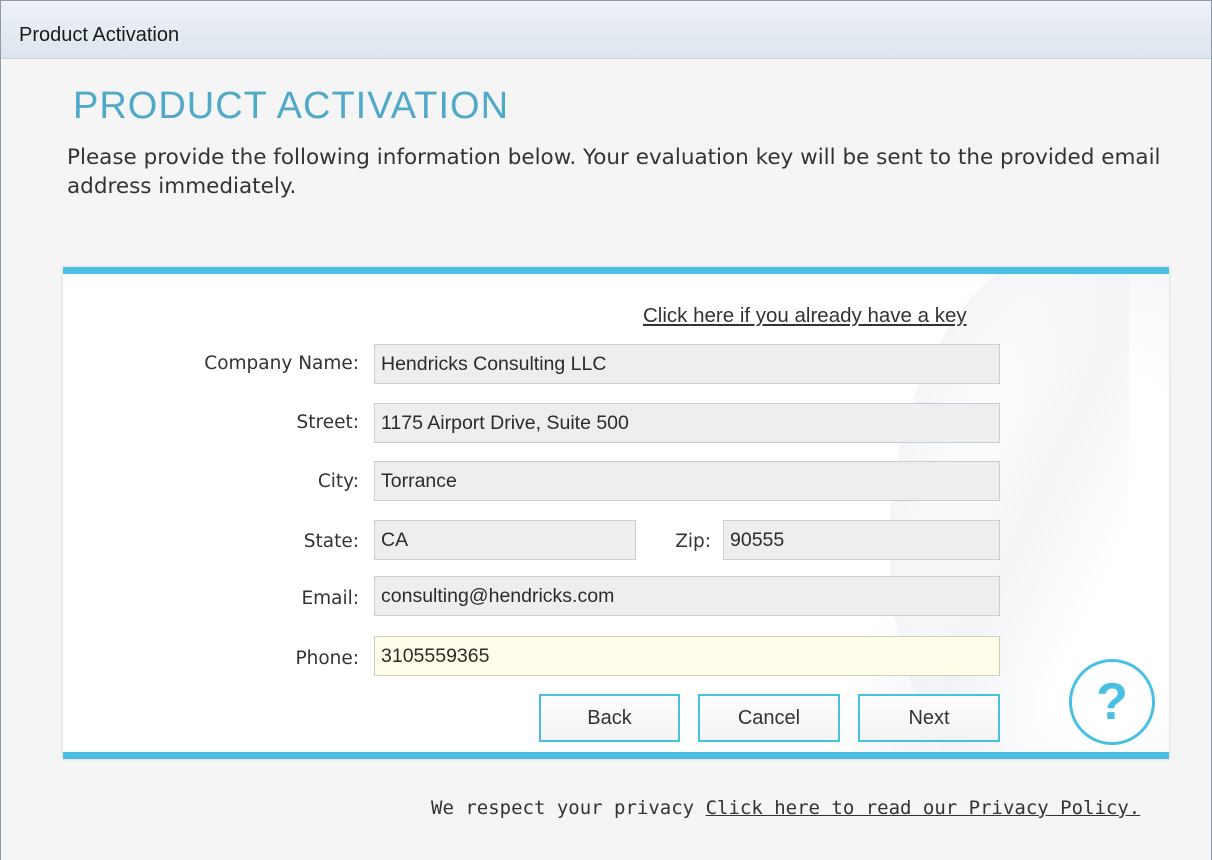 This screenshot has width=1212, height=860. I want to click on page-heading: PRODUCT ACTIVATION, so click(291, 106).